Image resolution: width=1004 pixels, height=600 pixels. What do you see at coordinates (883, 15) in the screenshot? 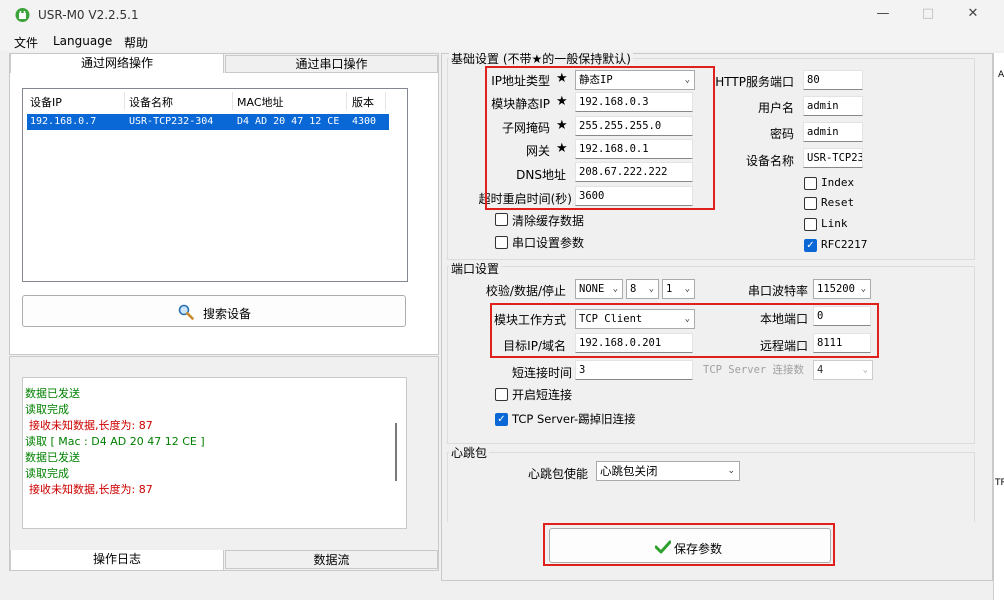
I see `minimize-button: —` at bounding box center [883, 15].